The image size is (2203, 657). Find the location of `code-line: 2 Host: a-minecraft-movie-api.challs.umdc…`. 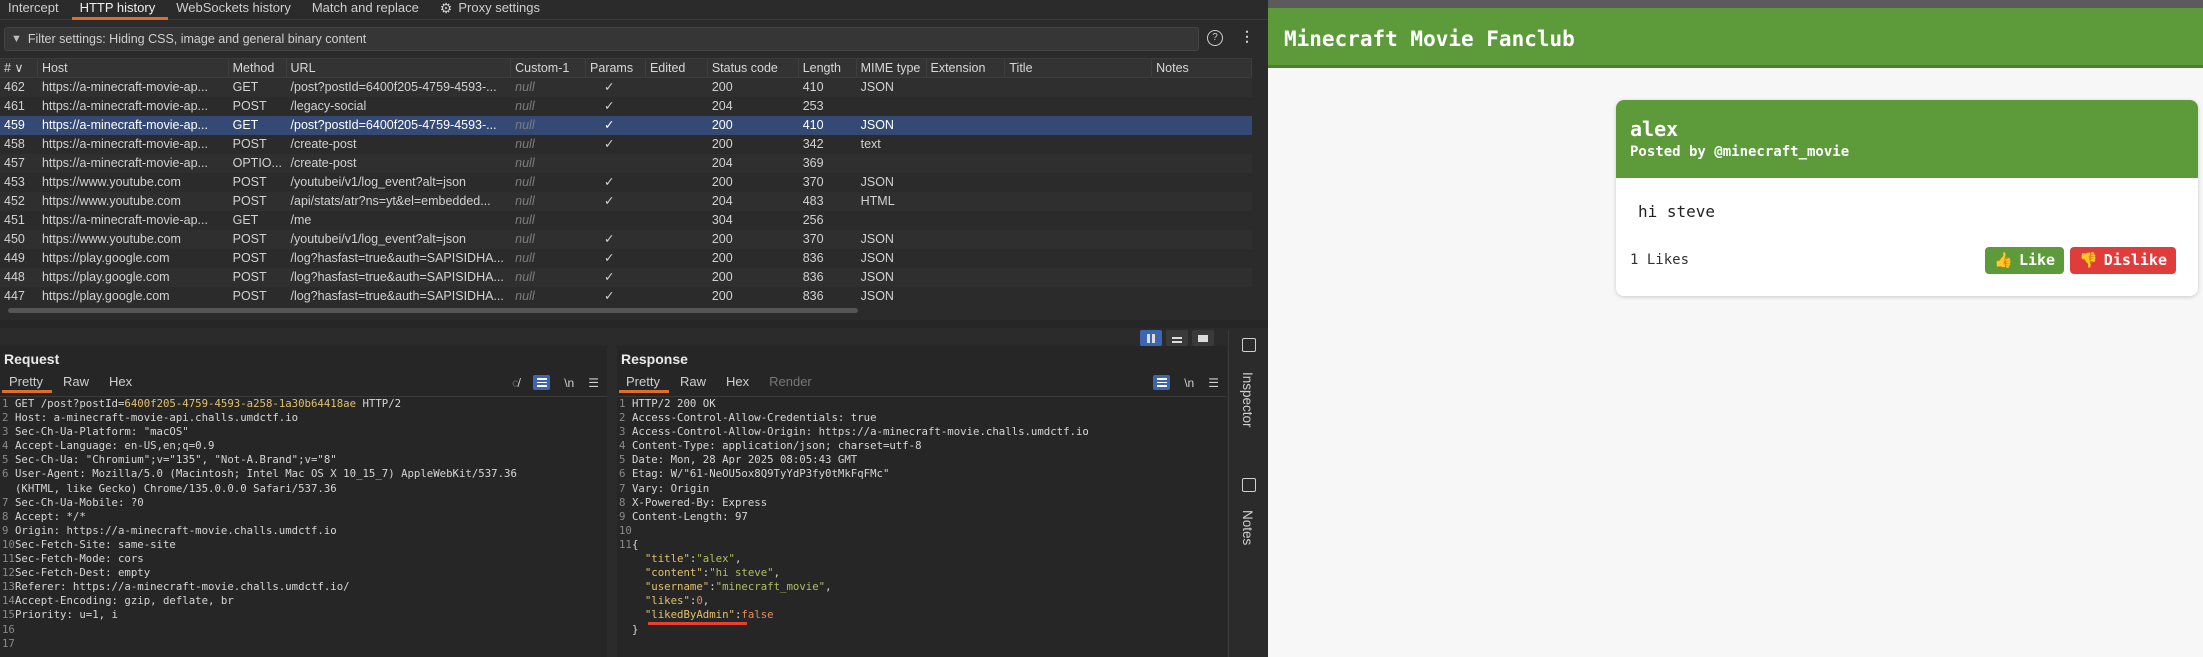

code-line: 2 Host: a-minecraft-movie-api.challs.umdc… is located at coordinates (303, 418).